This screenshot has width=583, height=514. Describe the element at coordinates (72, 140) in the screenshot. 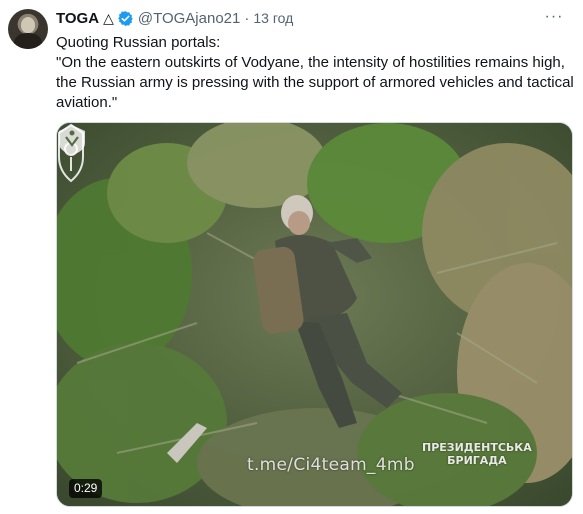

I see `brigade-emblem-right-icon` at that location.